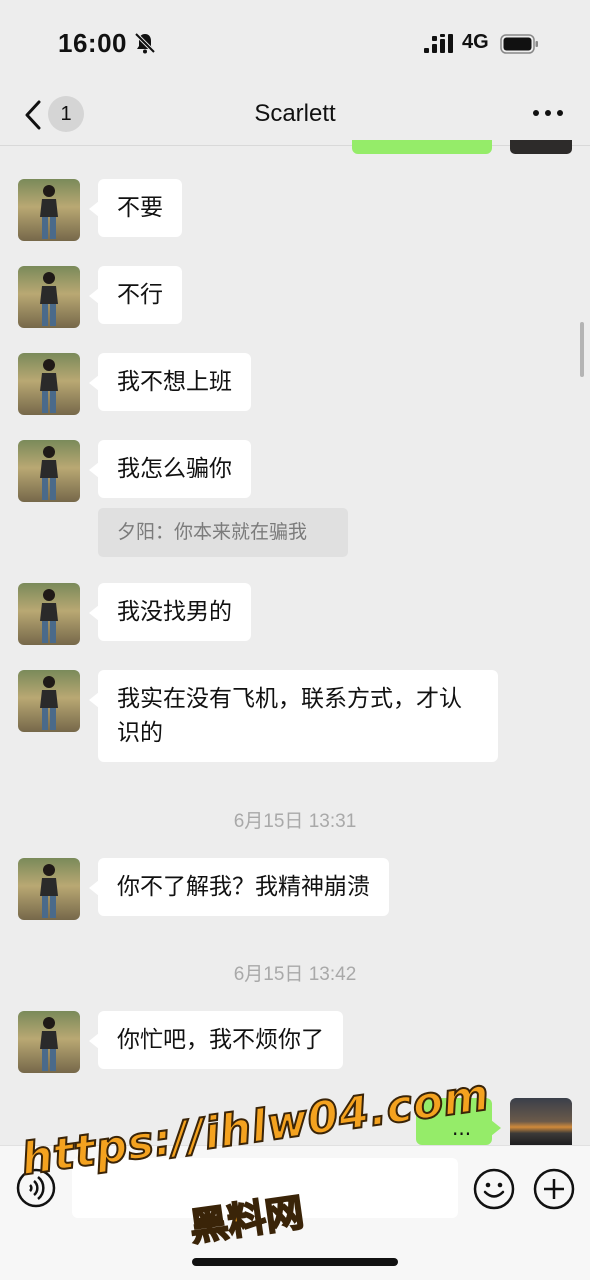  Describe the element at coordinates (135, 208) in the screenshot. I see `incoming-message: 不要` at that location.